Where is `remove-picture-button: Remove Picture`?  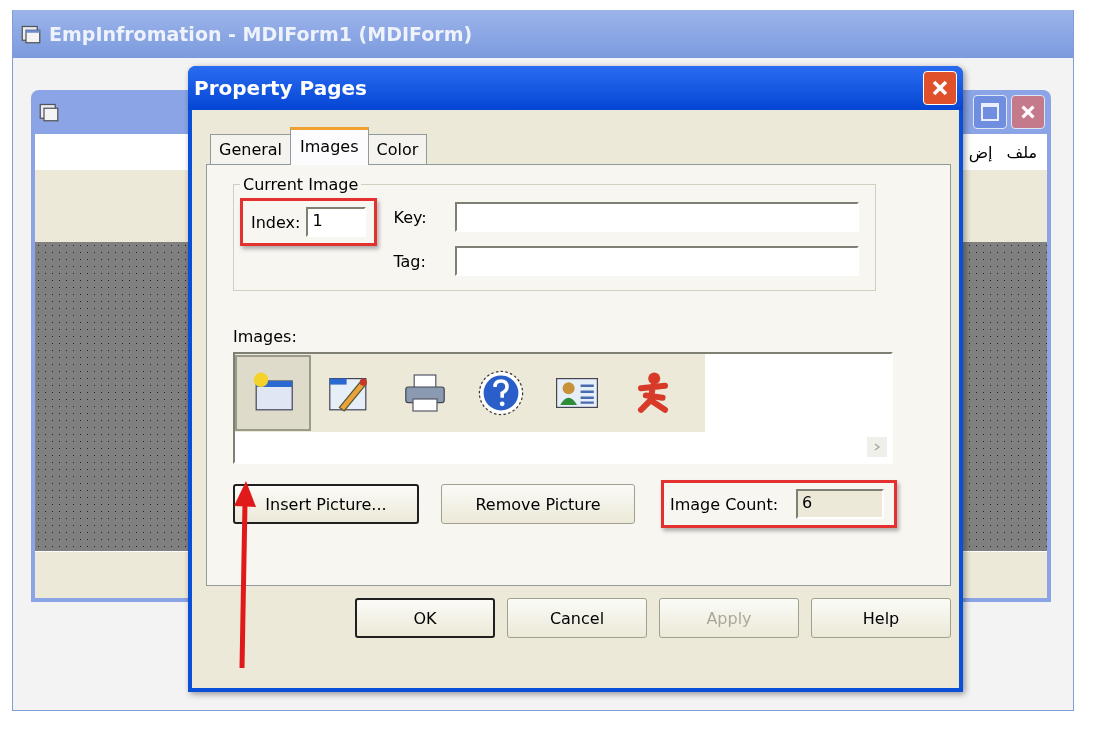
remove-picture-button: Remove Picture is located at coordinates (538, 504).